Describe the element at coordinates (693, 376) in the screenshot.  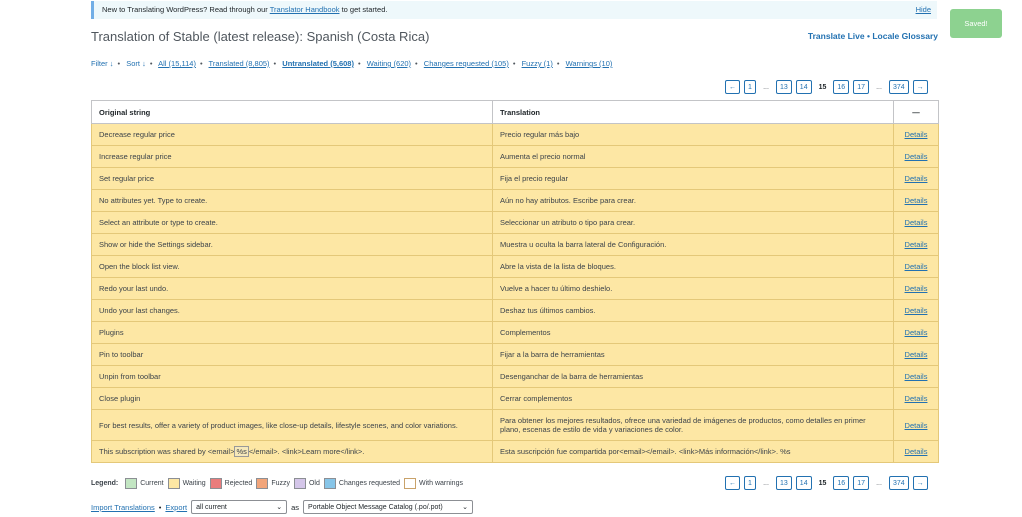
I see `translation-string: Desenganchar de la barra de herramientas` at that location.